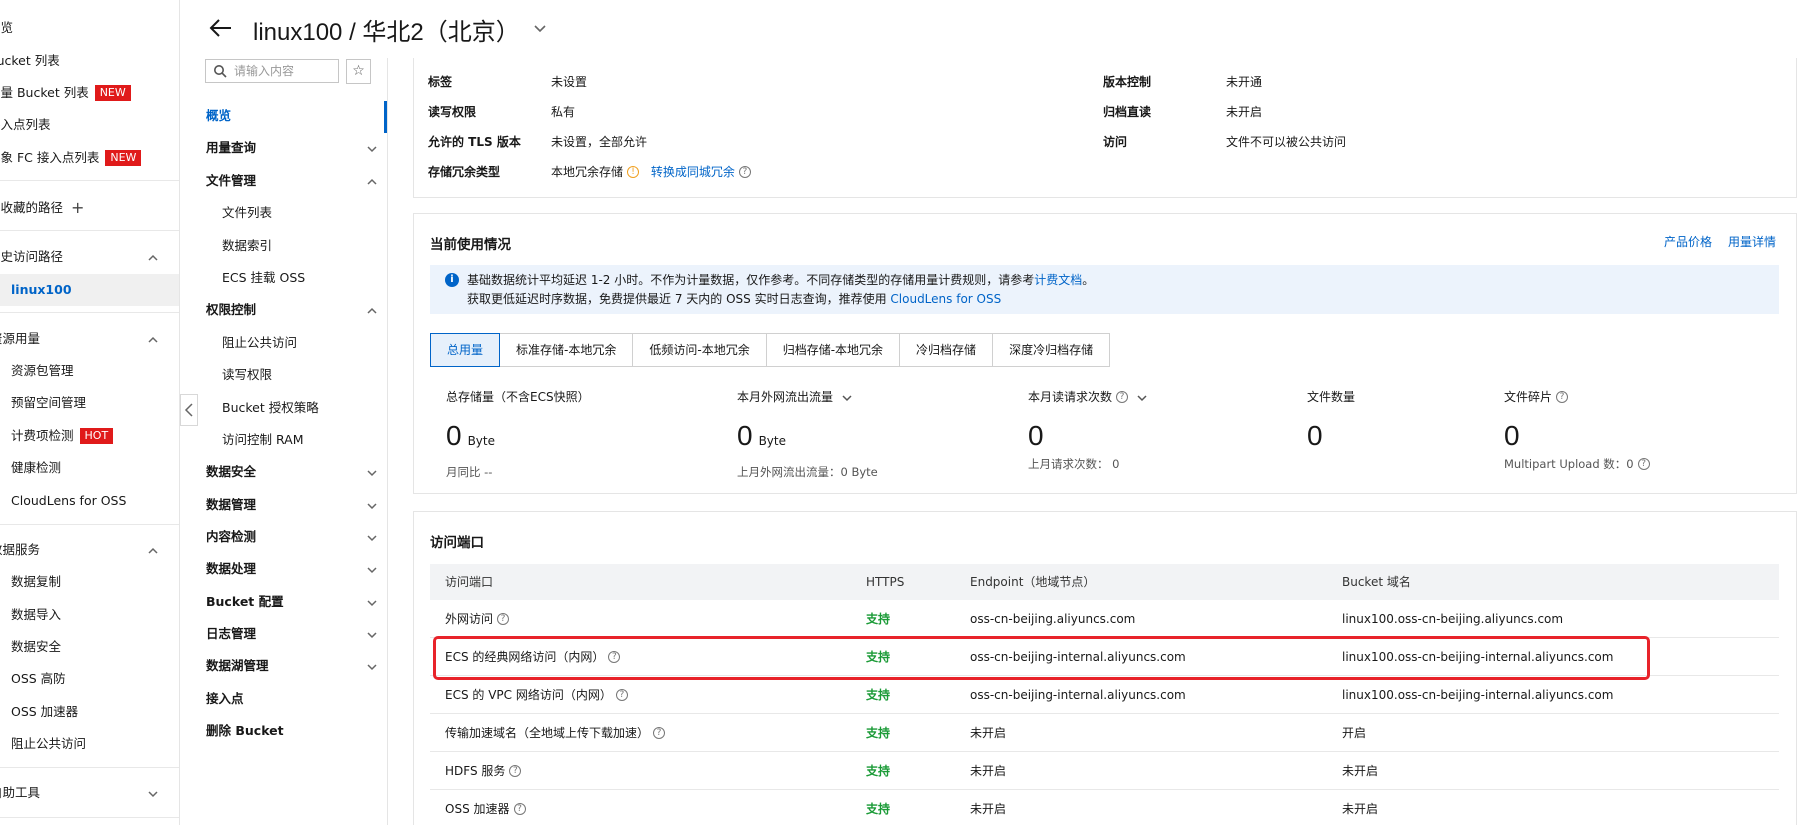 The image size is (1797, 825). What do you see at coordinates (1051, 350) in the screenshot?
I see `tab-deep-cold-archive: 深度冷归档存储` at bounding box center [1051, 350].